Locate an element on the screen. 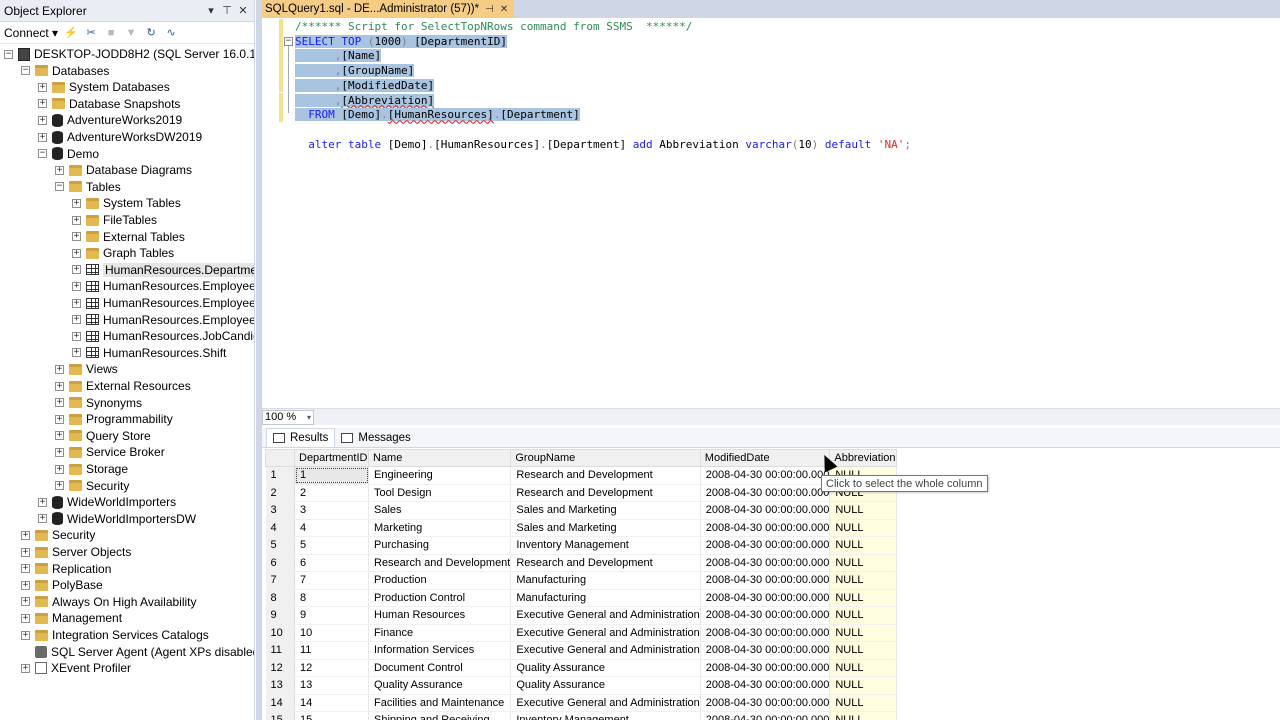 The image size is (1280, 720). disconnect-icon: ✂ is located at coordinates (91, 33).